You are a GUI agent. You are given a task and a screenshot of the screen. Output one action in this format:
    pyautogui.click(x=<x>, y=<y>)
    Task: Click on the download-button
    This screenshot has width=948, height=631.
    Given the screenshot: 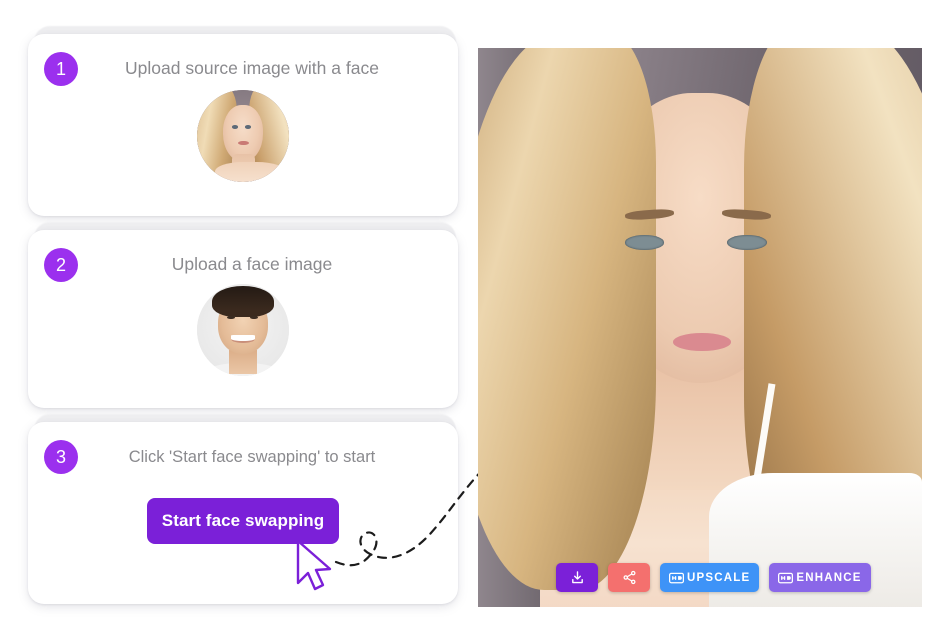 What is the action you would take?
    pyautogui.click(x=577, y=577)
    